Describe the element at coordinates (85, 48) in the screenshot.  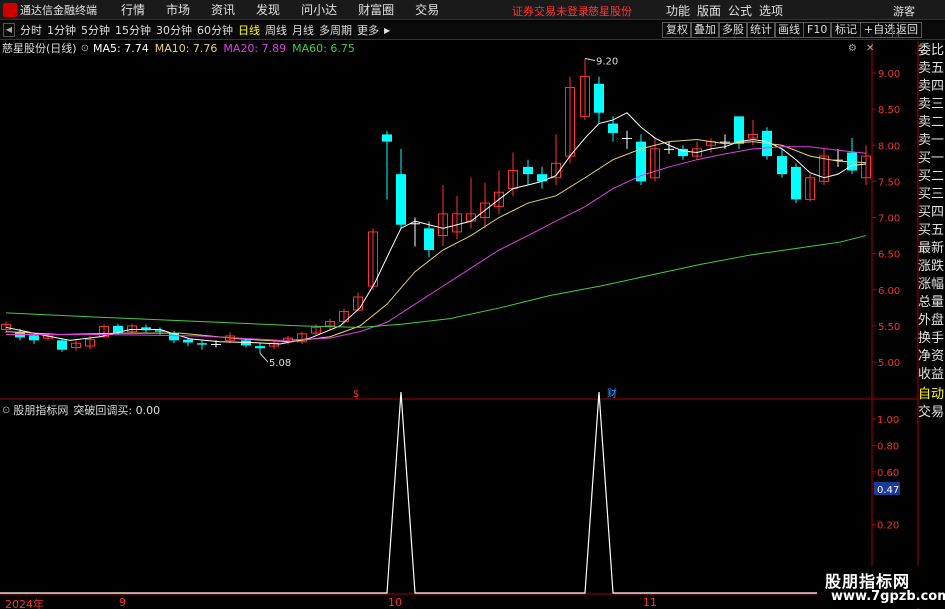
I see `pane-toggle-icon: ⊙` at that location.